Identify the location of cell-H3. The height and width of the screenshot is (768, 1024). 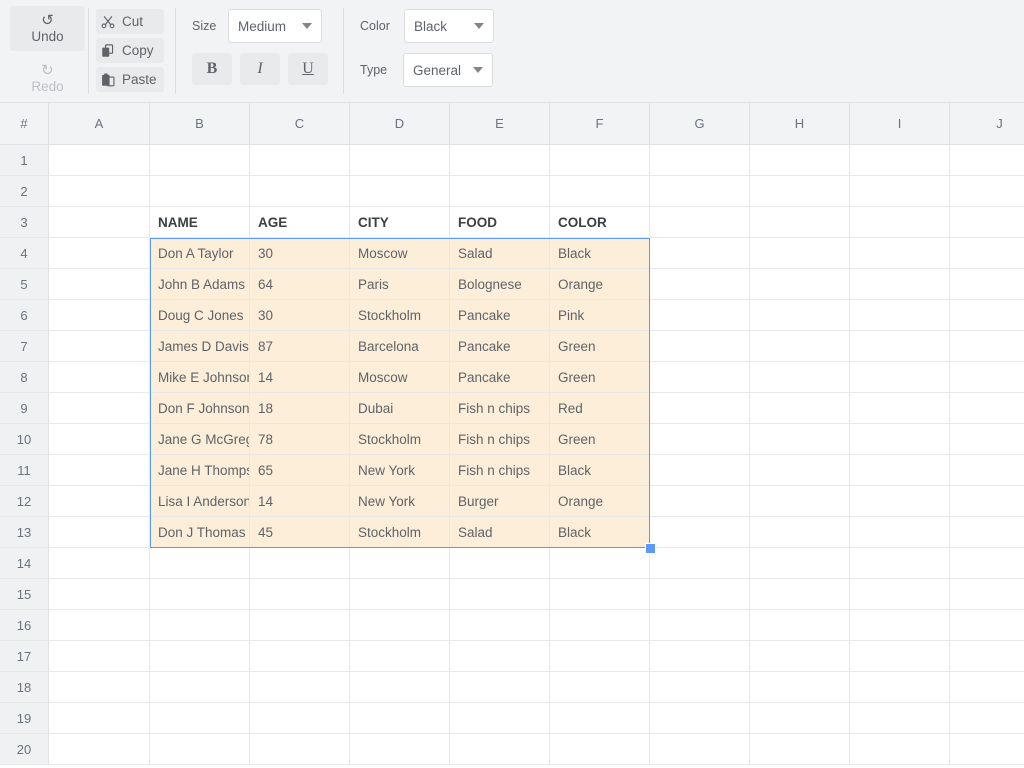
(800, 222).